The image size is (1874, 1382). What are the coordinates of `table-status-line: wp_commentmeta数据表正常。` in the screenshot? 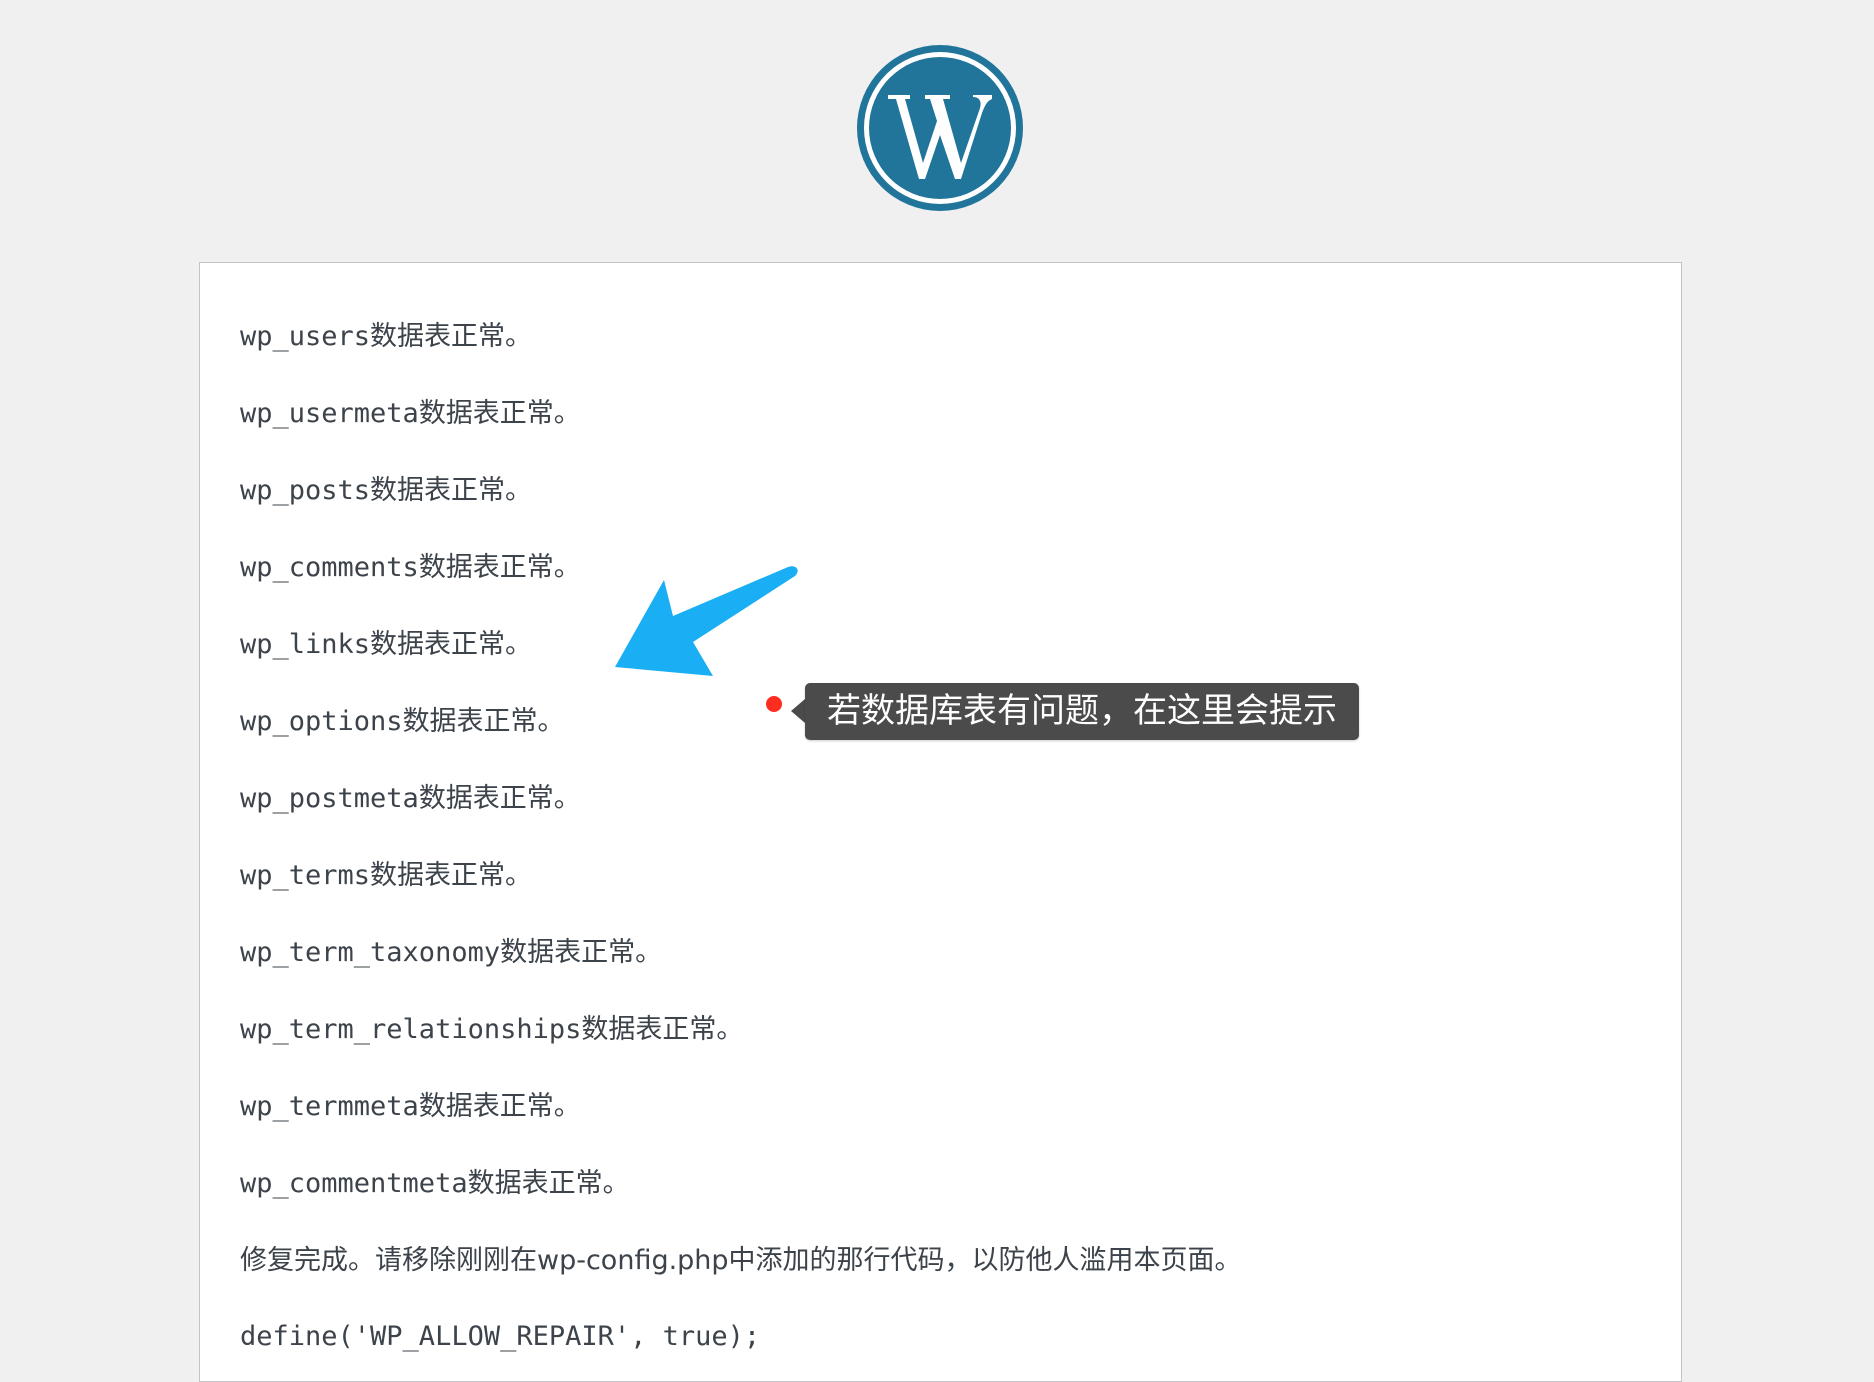 It's located at (435, 1183).